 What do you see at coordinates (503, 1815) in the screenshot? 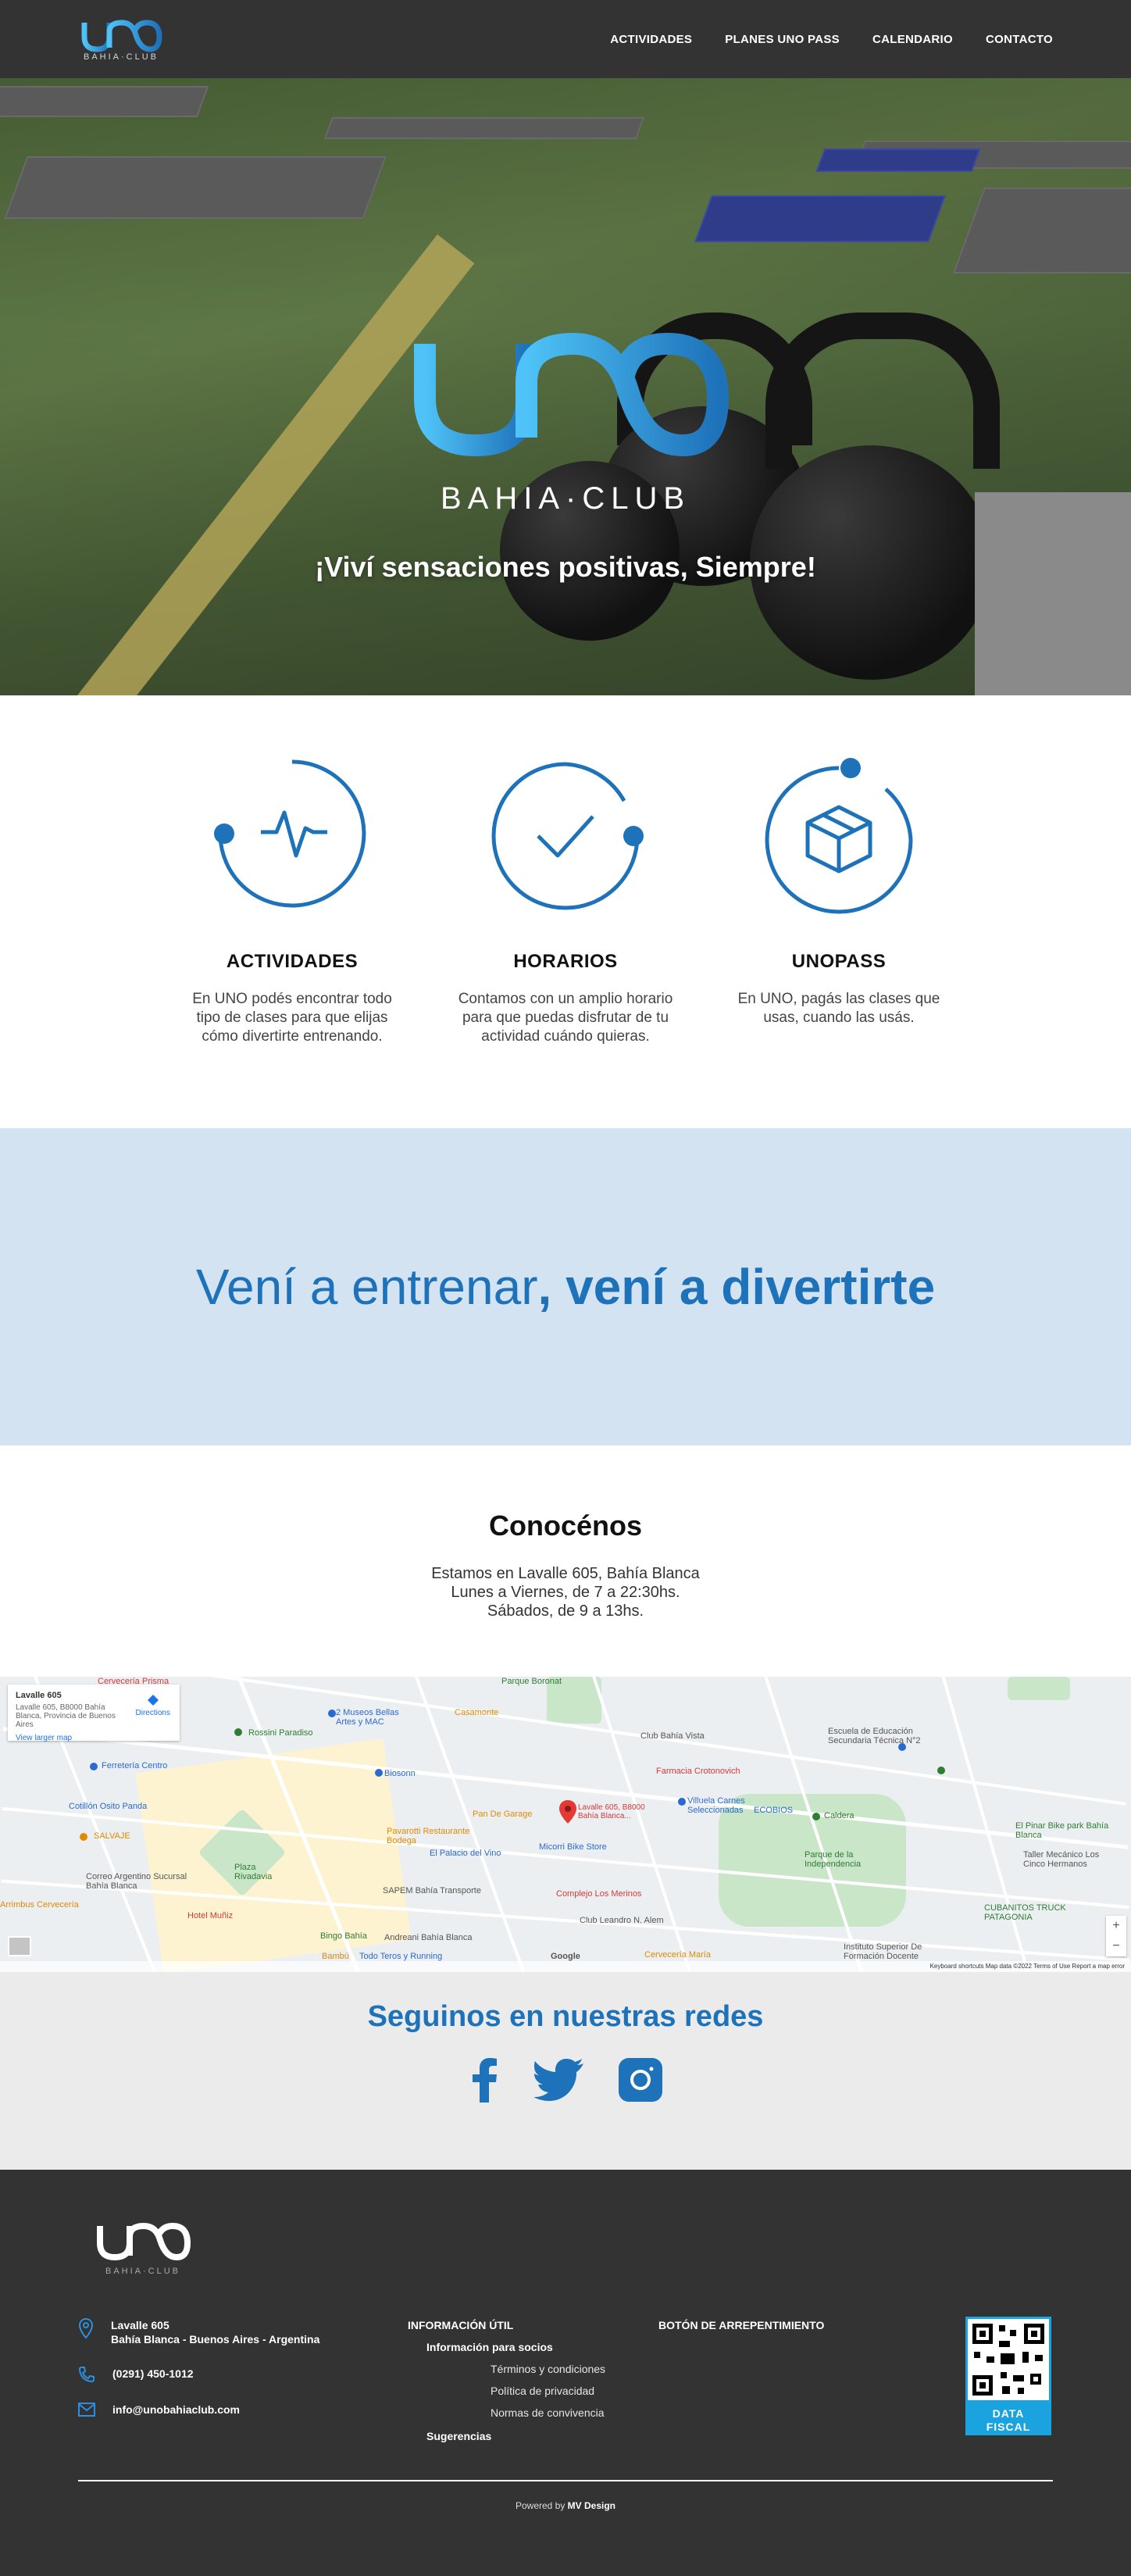
I see `map-place-label: Pan De Garage` at bounding box center [503, 1815].